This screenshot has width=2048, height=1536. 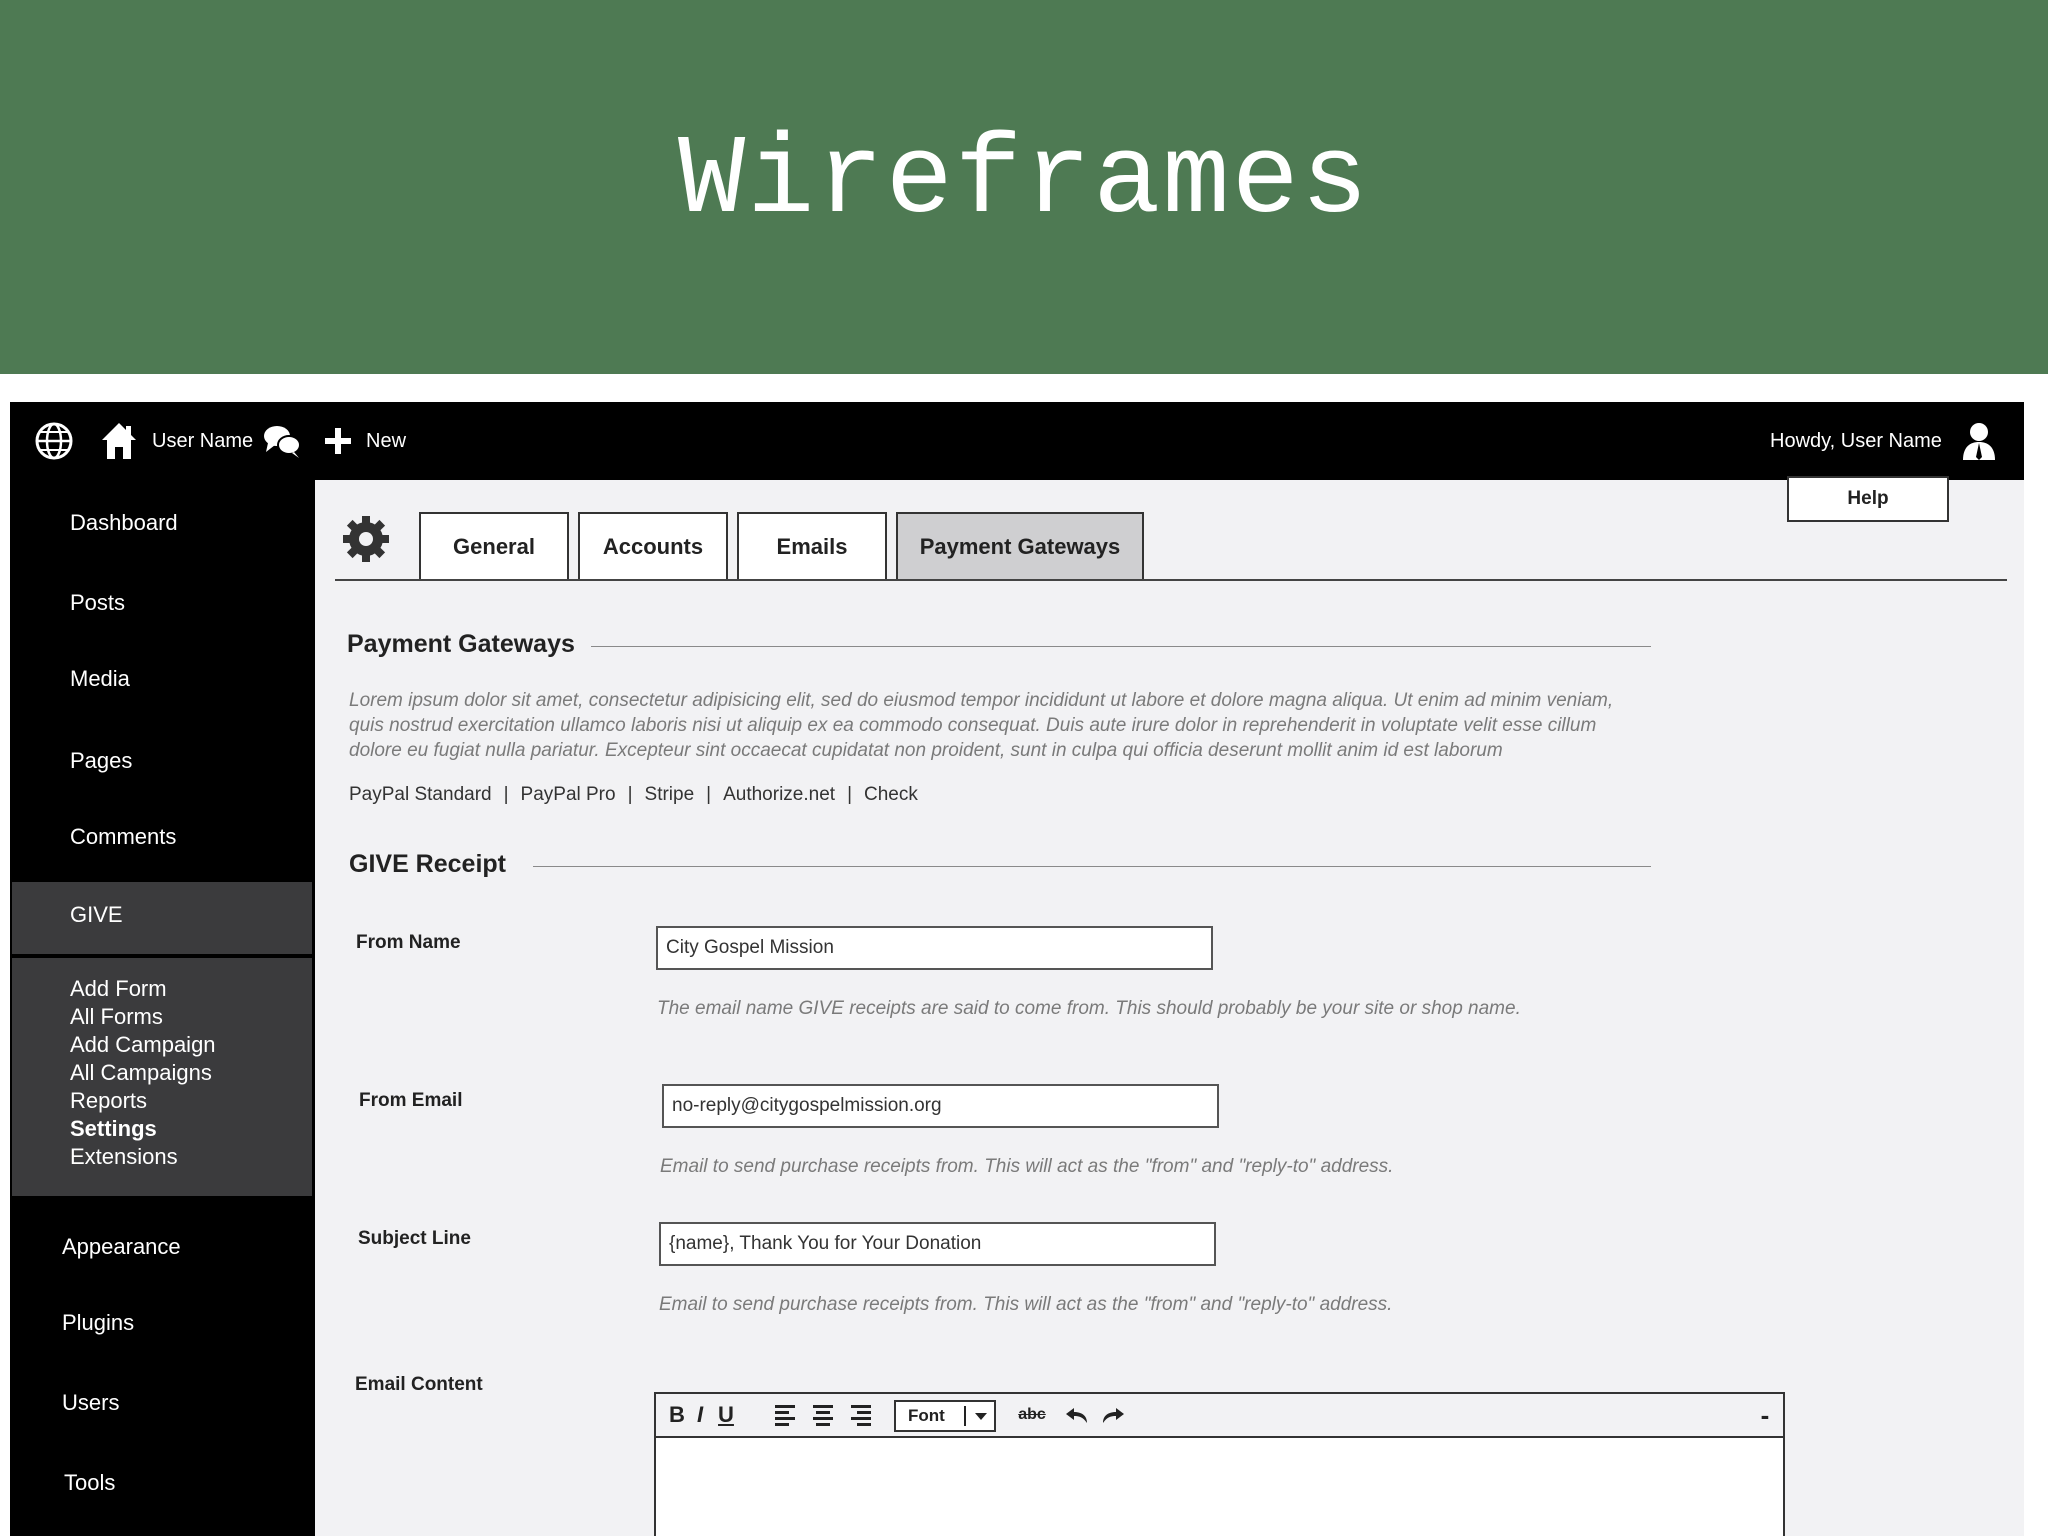 I want to click on gateway-link-paypal-pro: PayPal Pro, so click(x=568, y=795).